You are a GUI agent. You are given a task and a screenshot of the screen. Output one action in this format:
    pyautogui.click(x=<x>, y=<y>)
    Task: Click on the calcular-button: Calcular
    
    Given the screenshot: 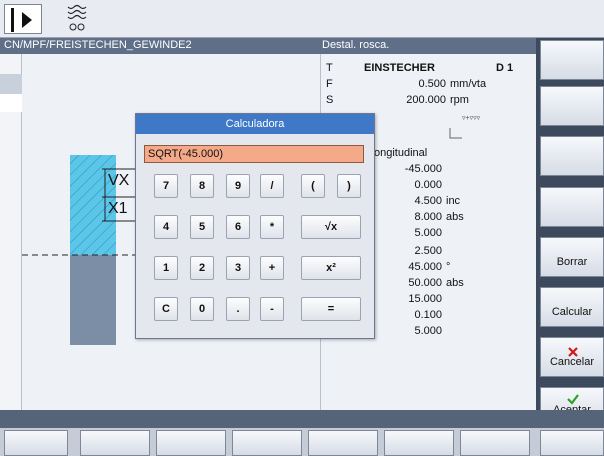 What is the action you would take?
    pyautogui.click(x=572, y=307)
    